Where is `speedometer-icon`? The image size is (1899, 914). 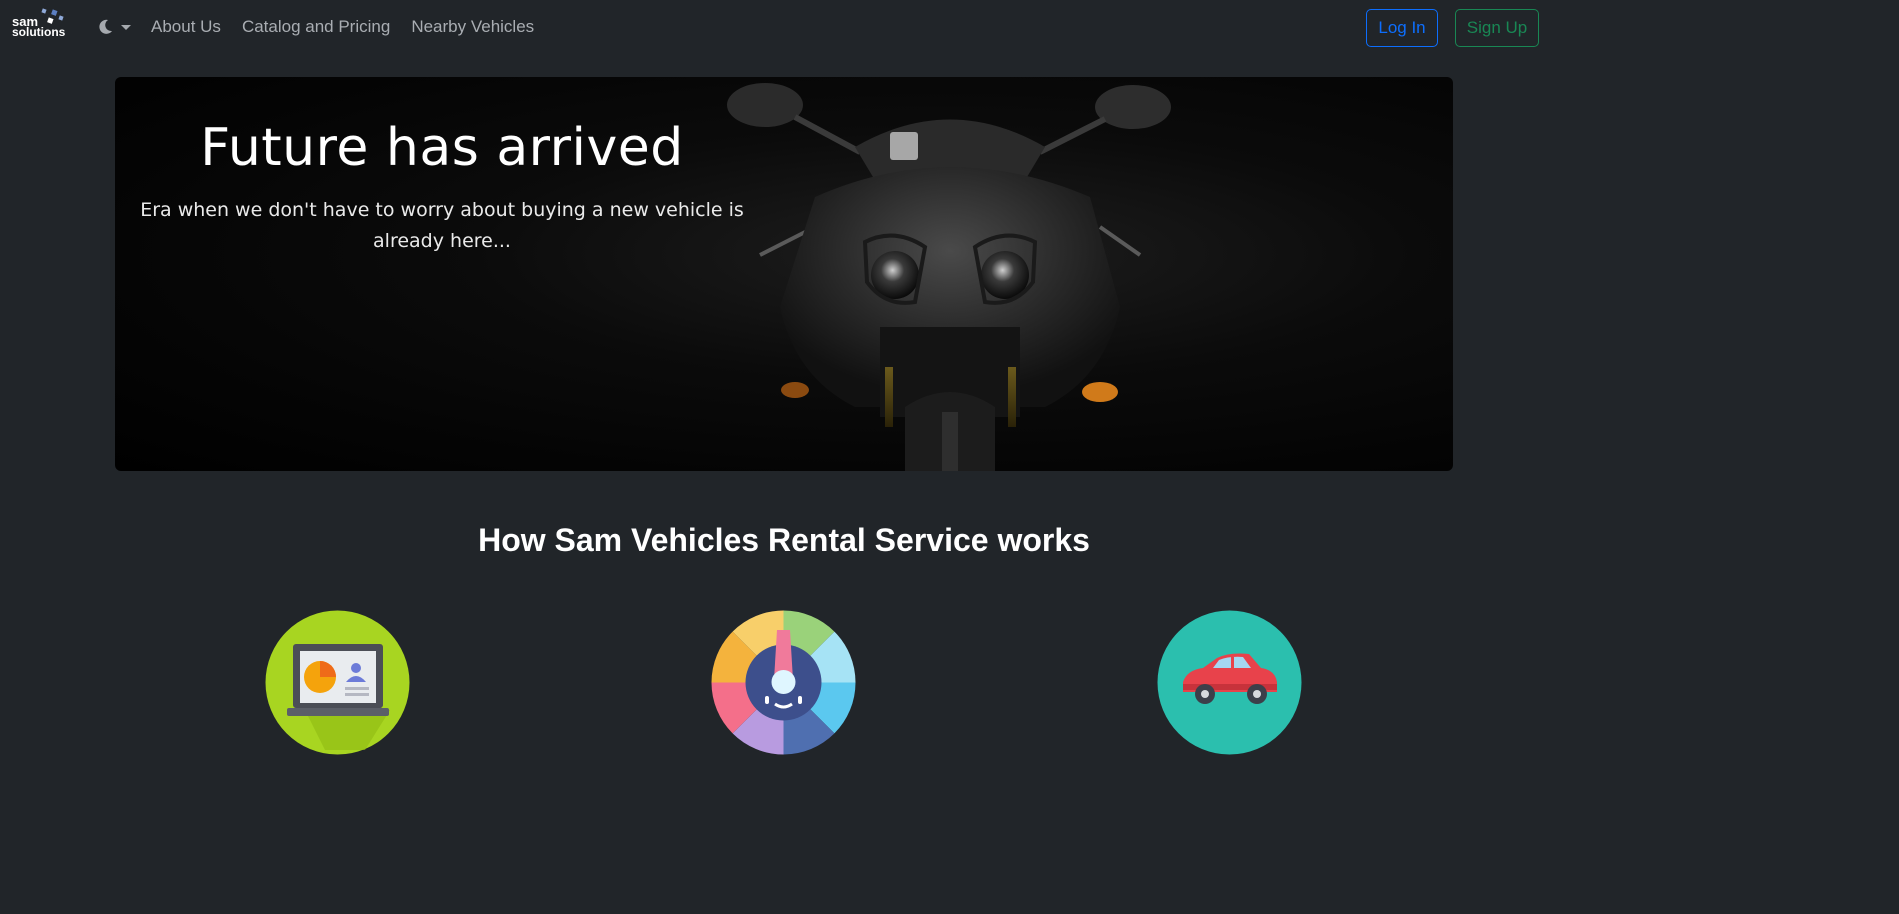 speedometer-icon is located at coordinates (783, 682).